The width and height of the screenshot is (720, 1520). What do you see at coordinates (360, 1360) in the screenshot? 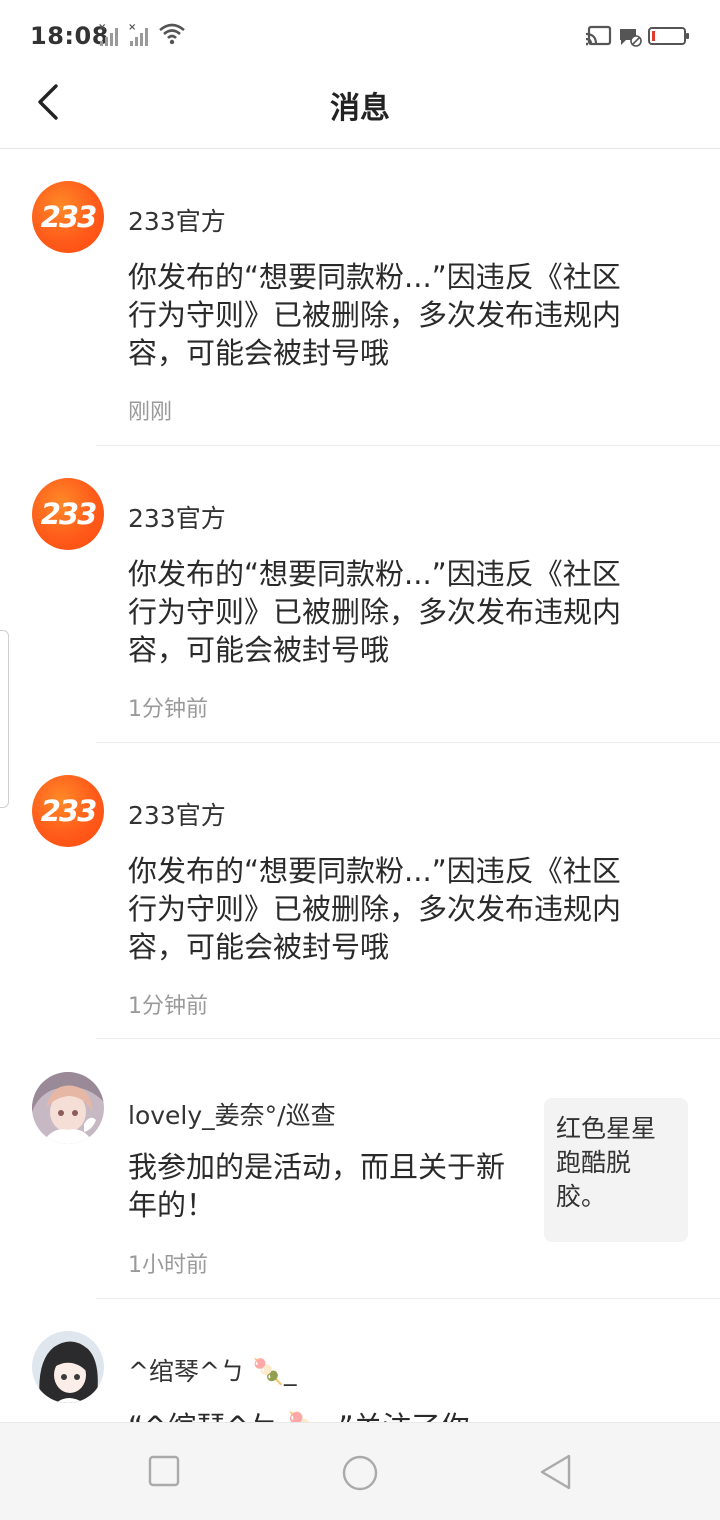
I see `message-item: ^绾琴^ㄅ 🍡_ “^绾琴^ㄅ 🍡_”关注了你` at bounding box center [360, 1360].